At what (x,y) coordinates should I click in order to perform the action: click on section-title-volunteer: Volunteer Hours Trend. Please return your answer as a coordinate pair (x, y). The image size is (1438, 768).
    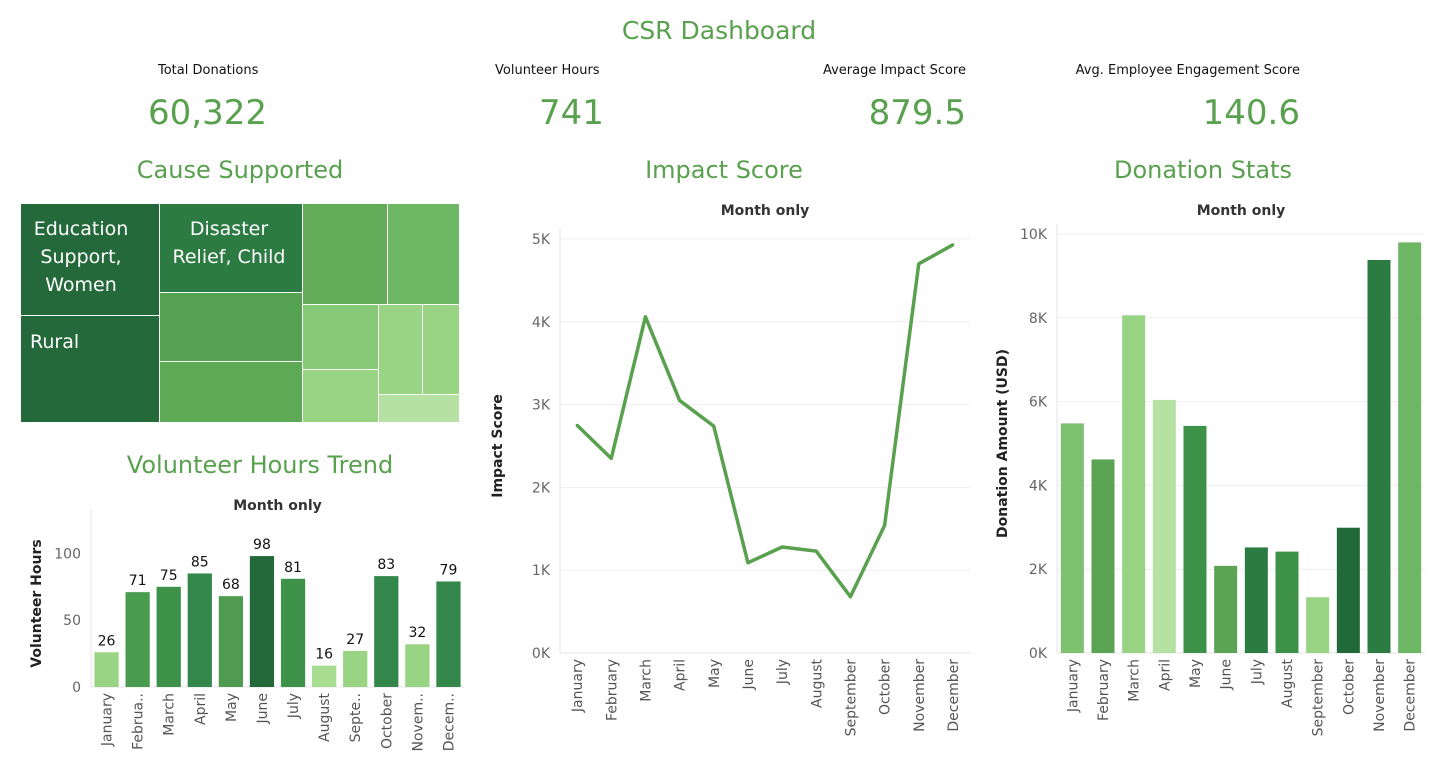
    Looking at the image, I should click on (260, 465).